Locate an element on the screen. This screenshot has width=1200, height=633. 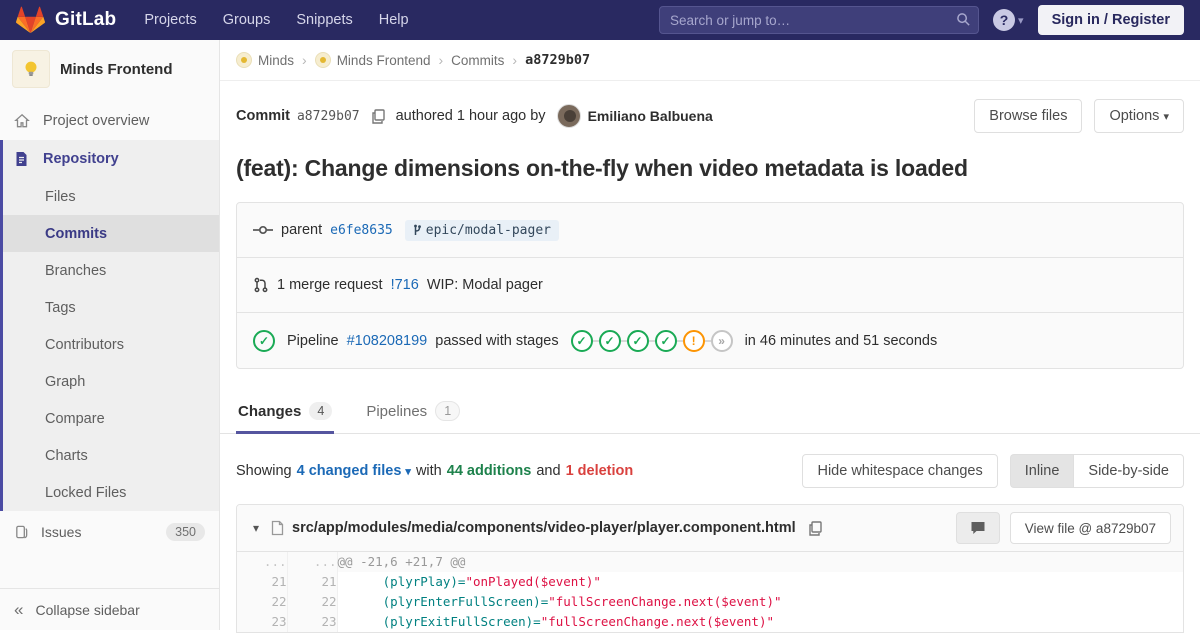
project-context-header: Minds Frontend is located at coordinates (109, 71).